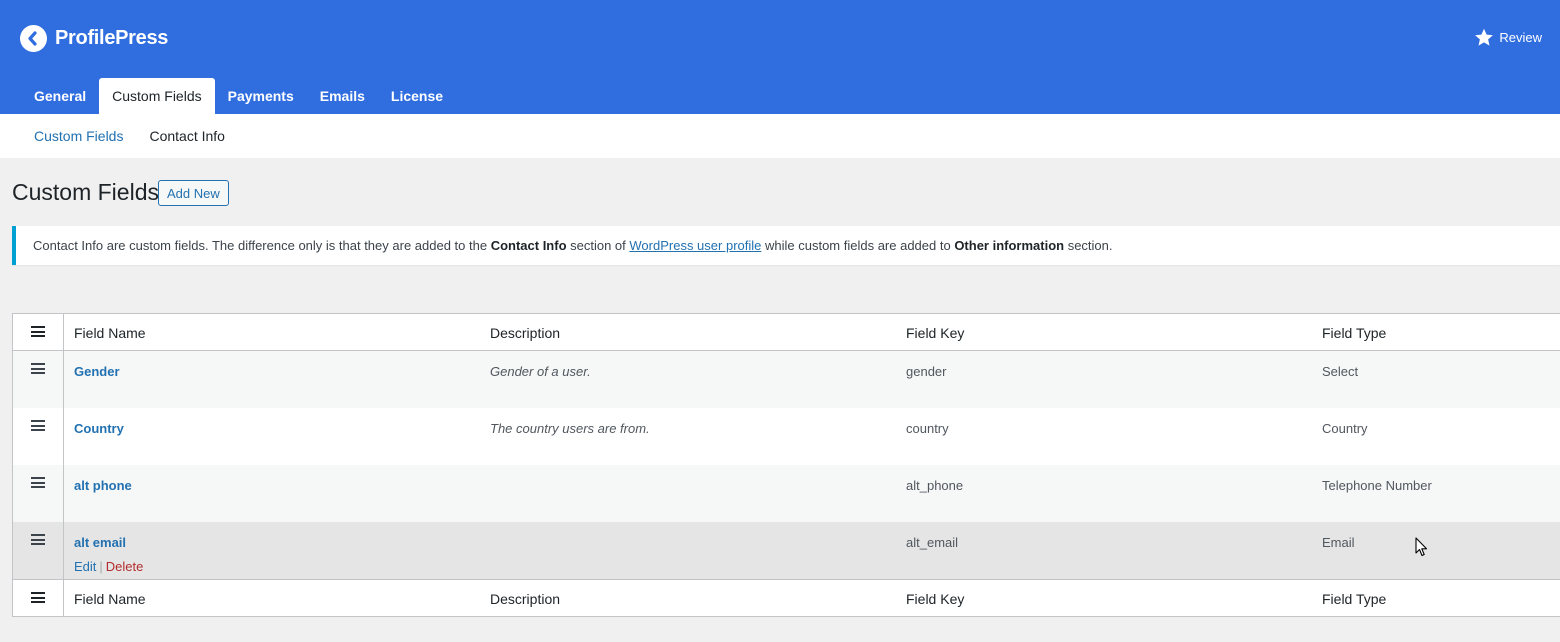 The width and height of the screenshot is (1560, 642). What do you see at coordinates (342, 96) in the screenshot?
I see `tab-emails: Emails` at bounding box center [342, 96].